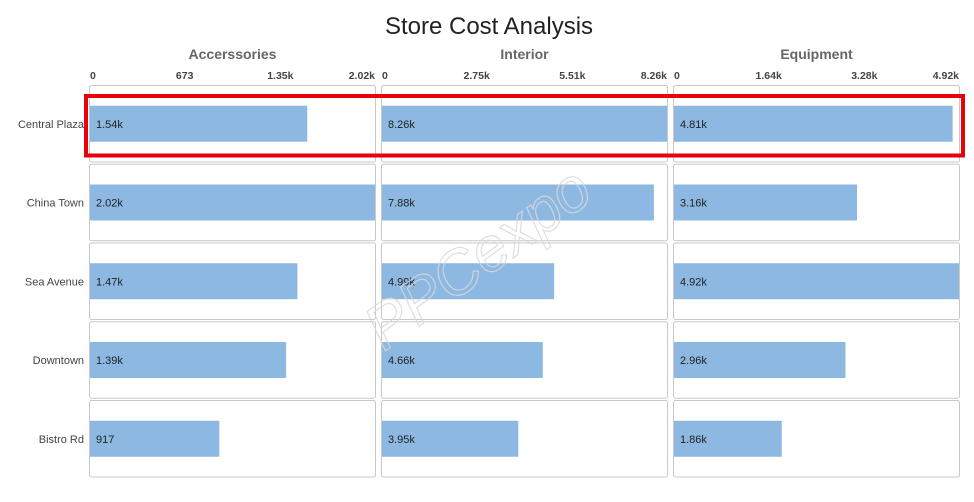 This screenshot has width=974, height=502. I want to click on category-label-downtown: Downtown, so click(58, 361).